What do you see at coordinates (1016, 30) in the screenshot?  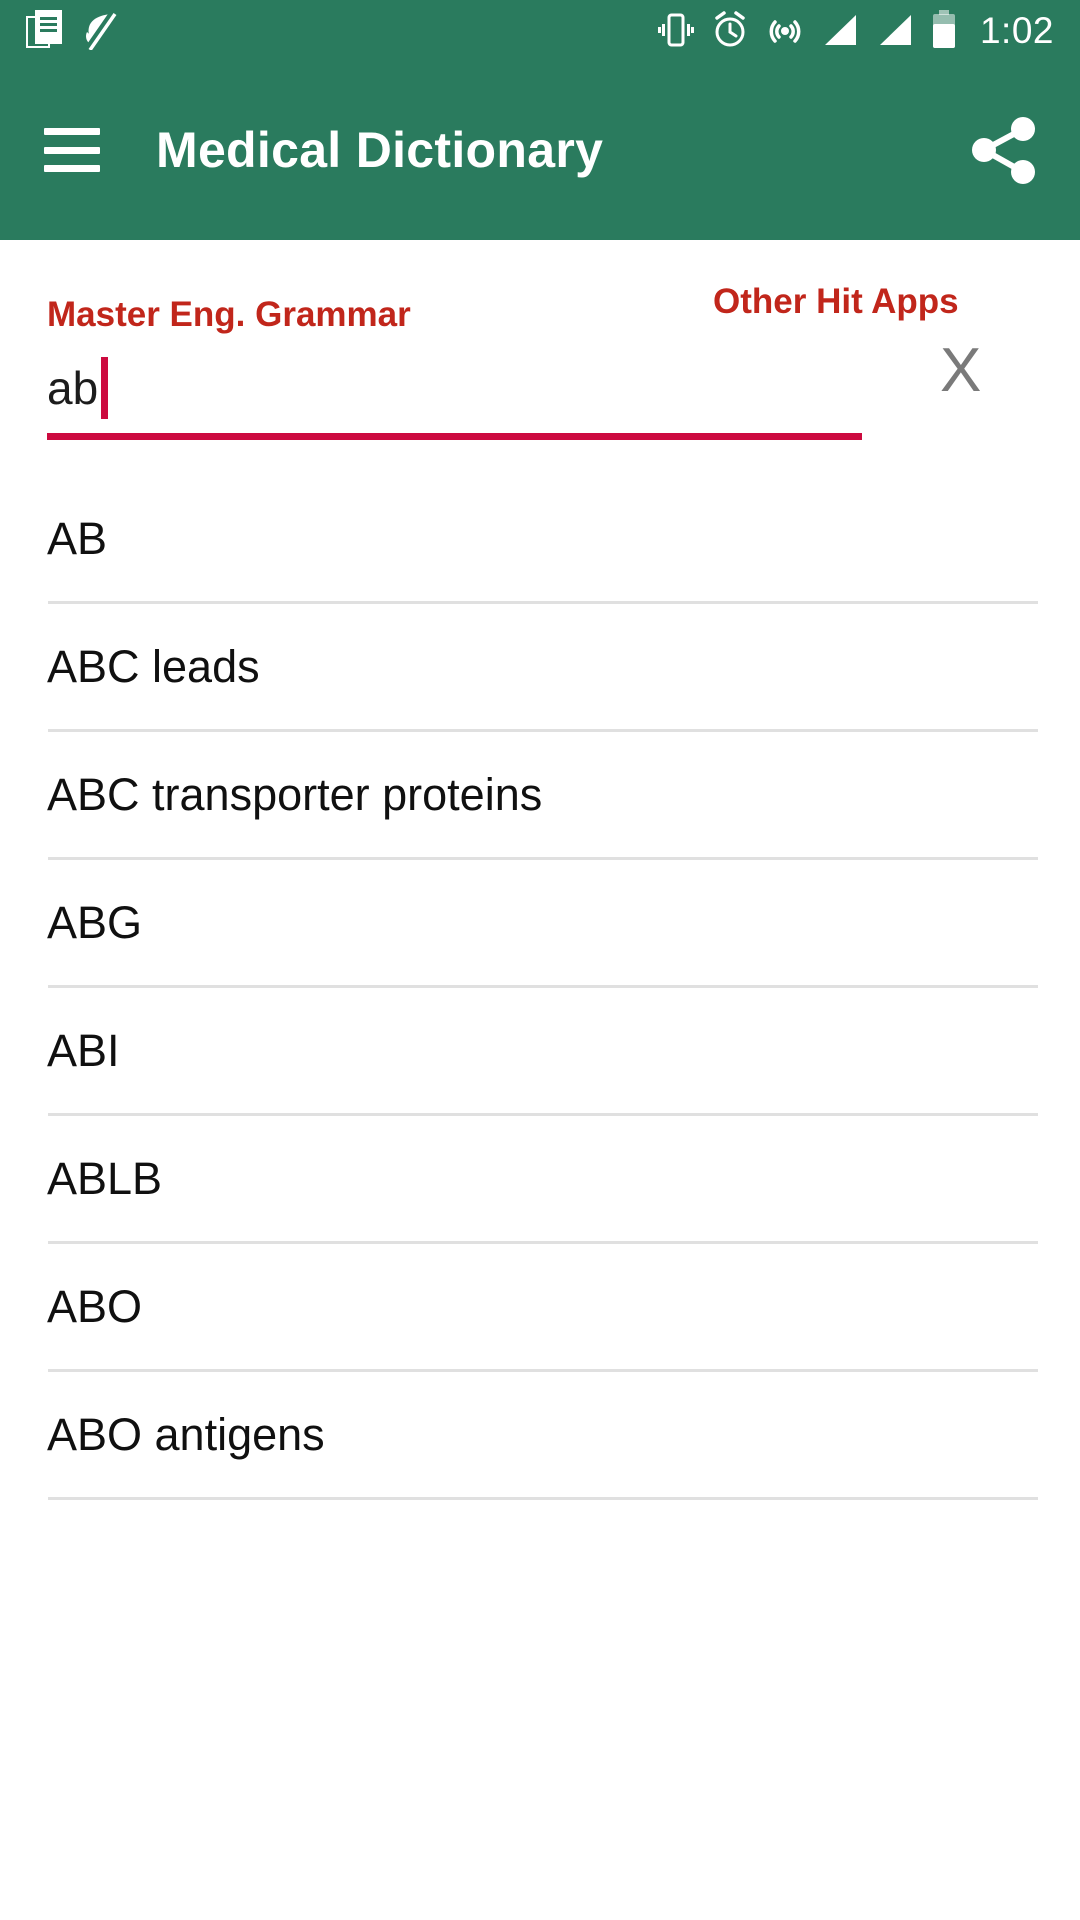 I see `status-bar-clock: 1:02` at bounding box center [1016, 30].